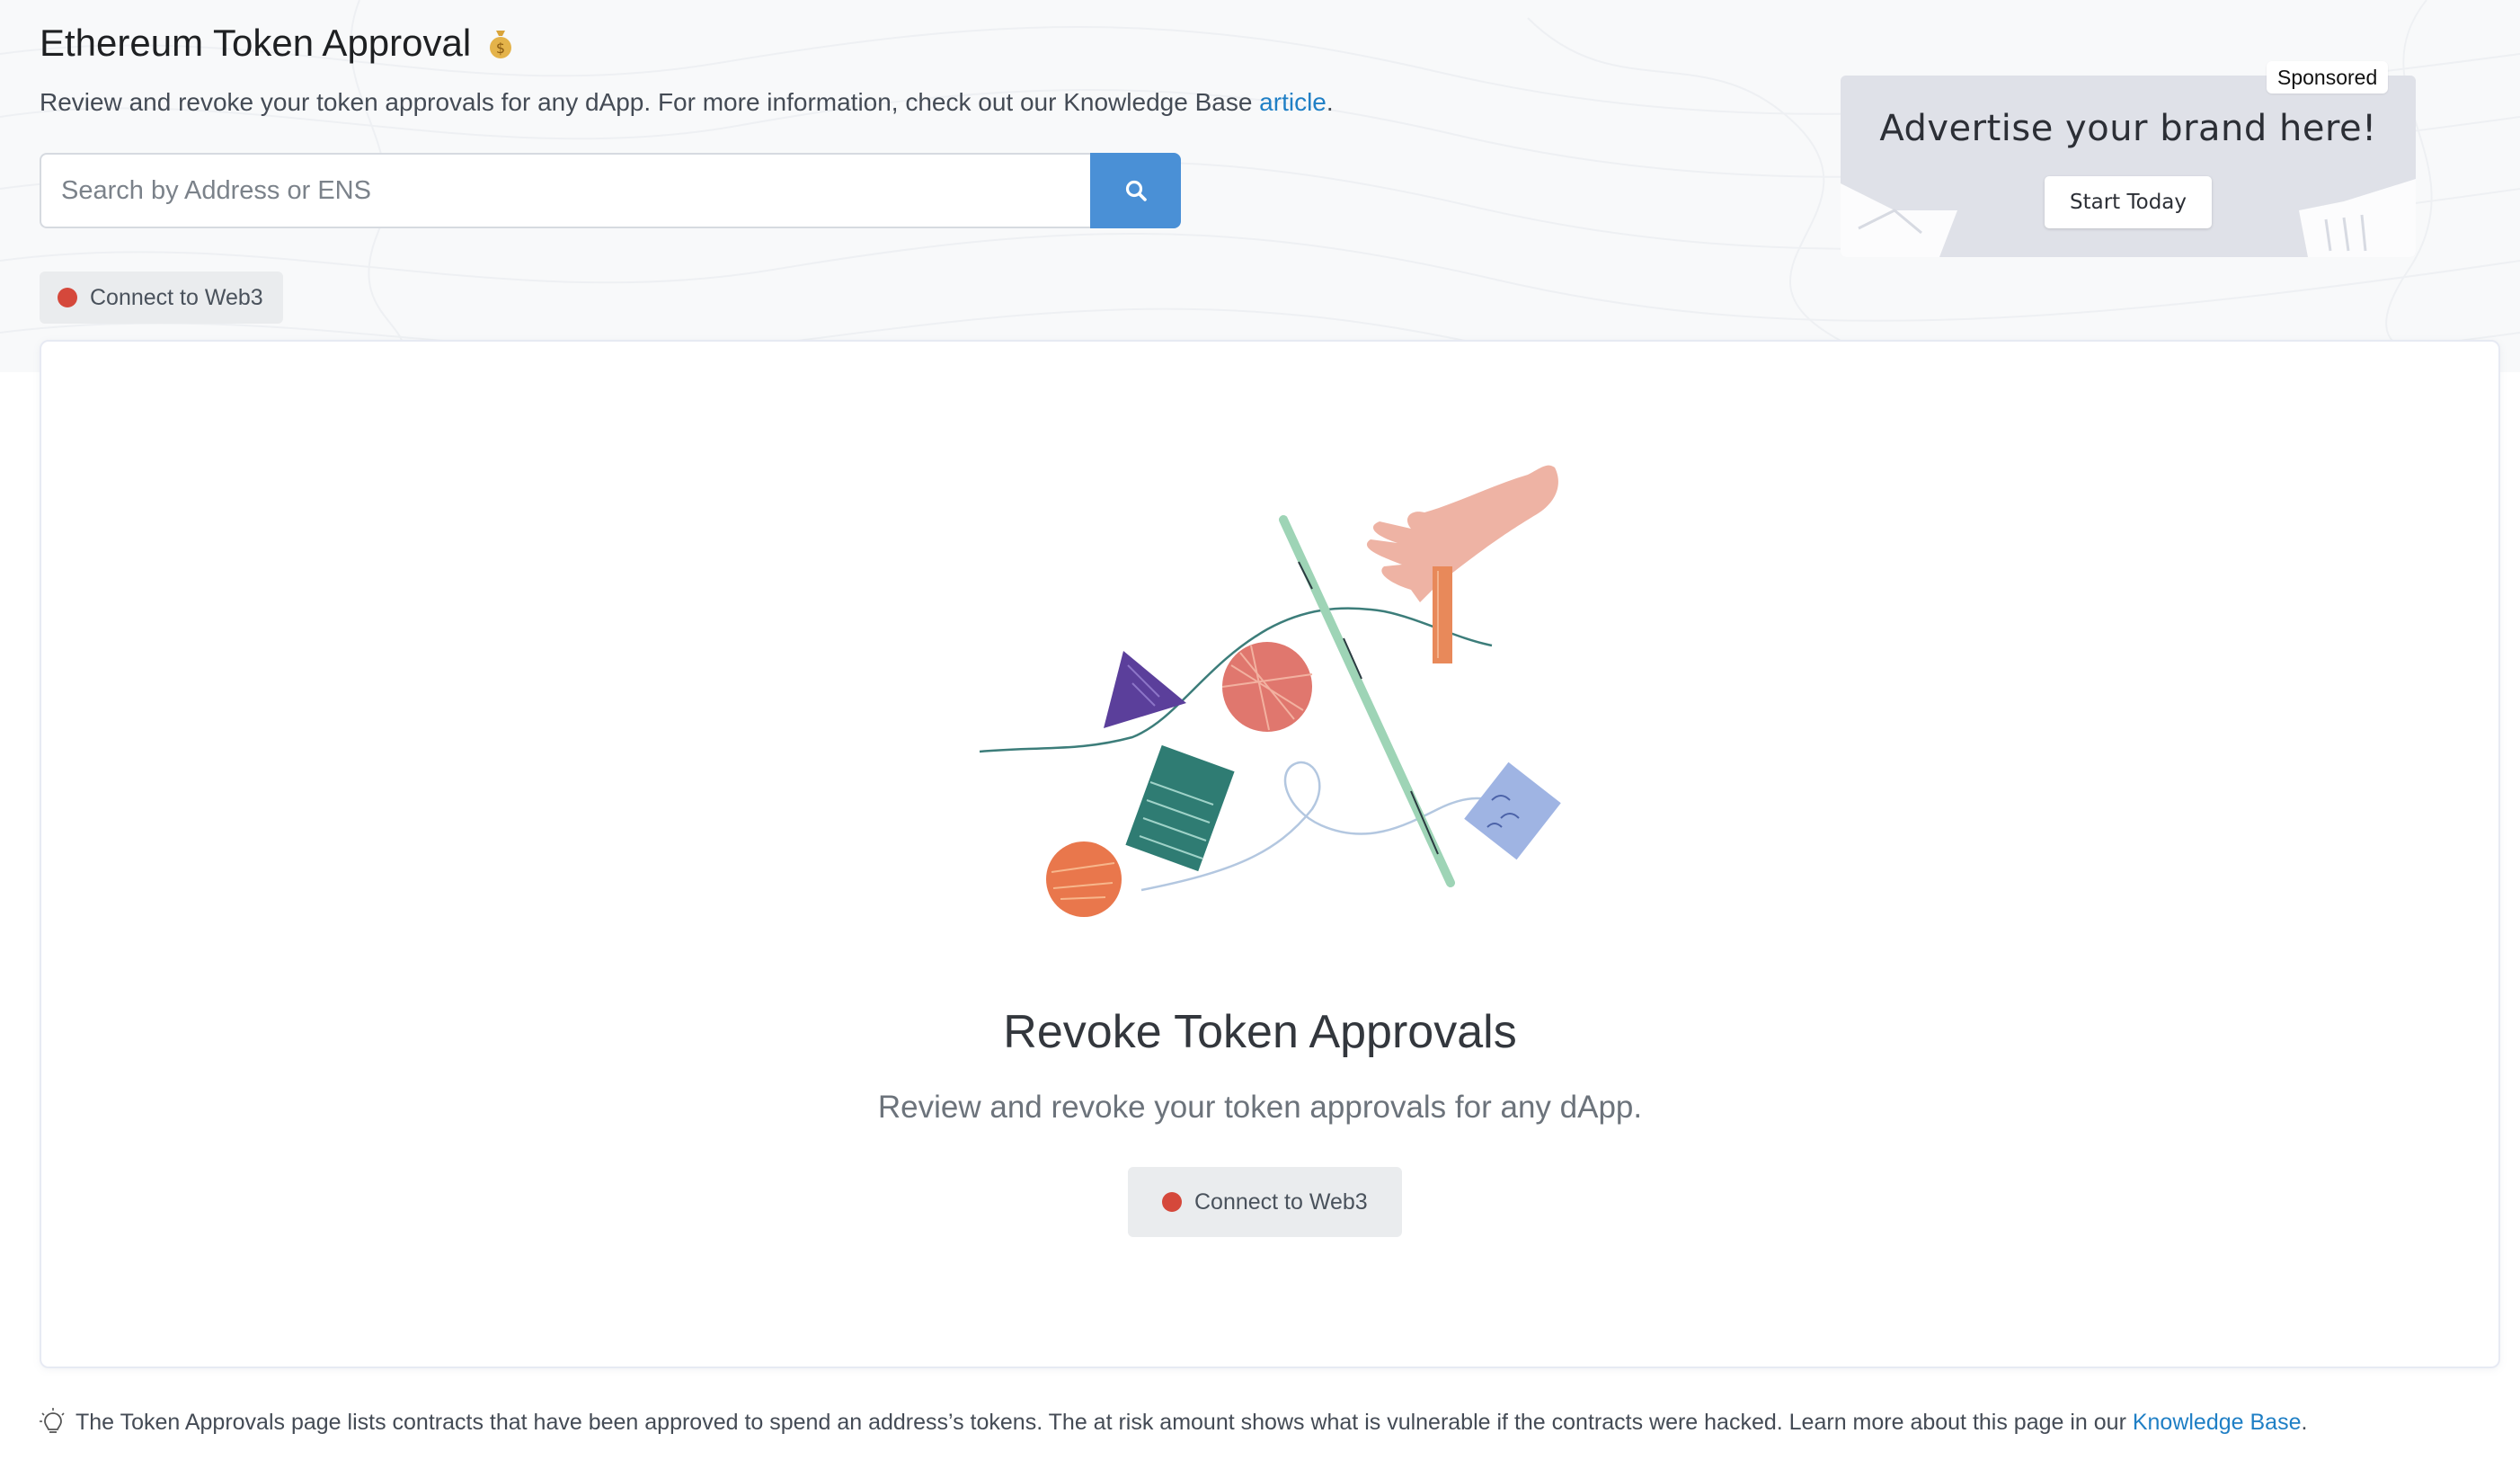 The image size is (2520, 1469). I want to click on ad-banner: Advertise your brand here! Start Today, so click(2128, 166).